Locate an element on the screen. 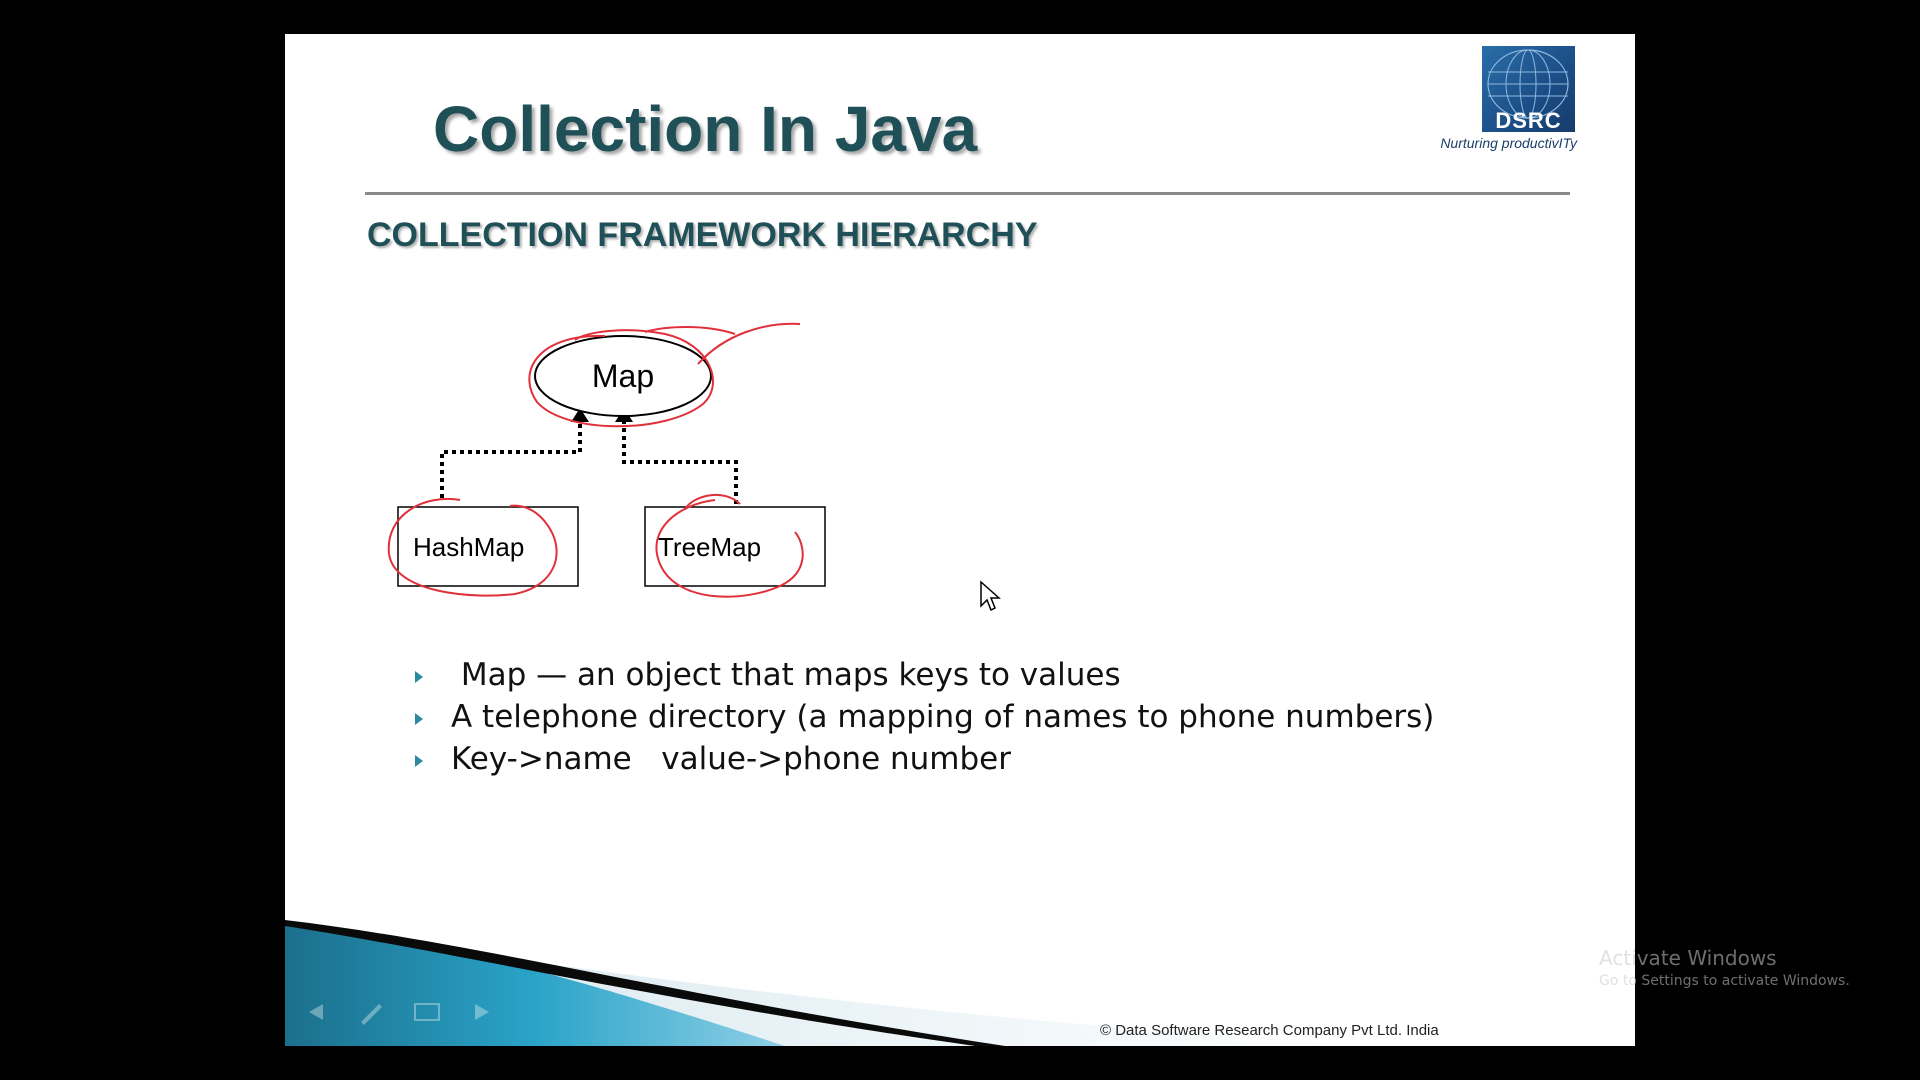 This screenshot has width=1920, height=1080. watermark-subtitle: Go to Settings to activate Windows. is located at coordinates (1724, 981).